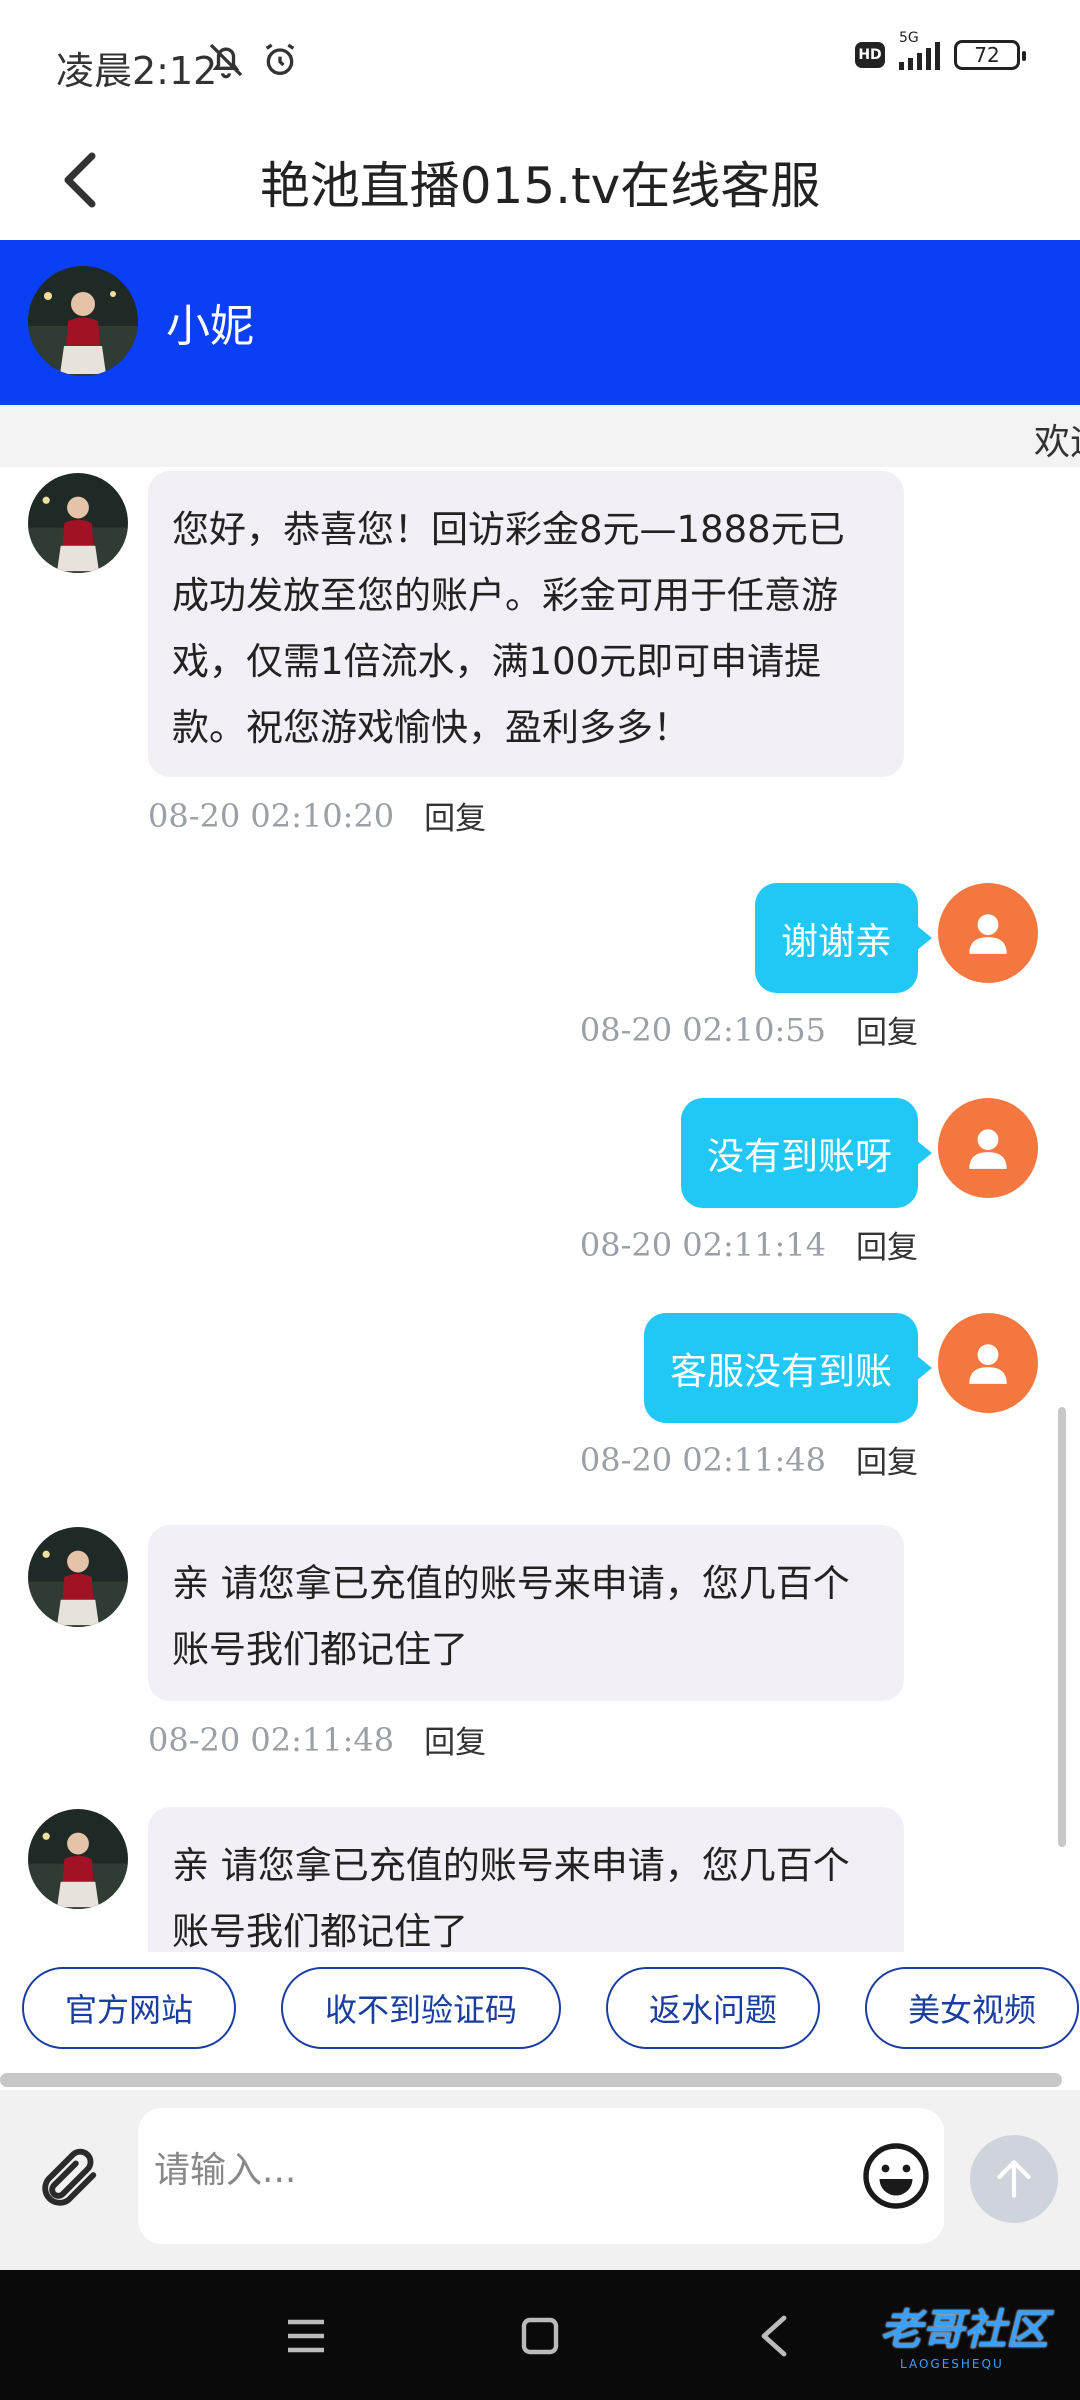 This screenshot has height=2400, width=1080. What do you see at coordinates (210, 326) in the screenshot?
I see `agent-name: 小妮` at bounding box center [210, 326].